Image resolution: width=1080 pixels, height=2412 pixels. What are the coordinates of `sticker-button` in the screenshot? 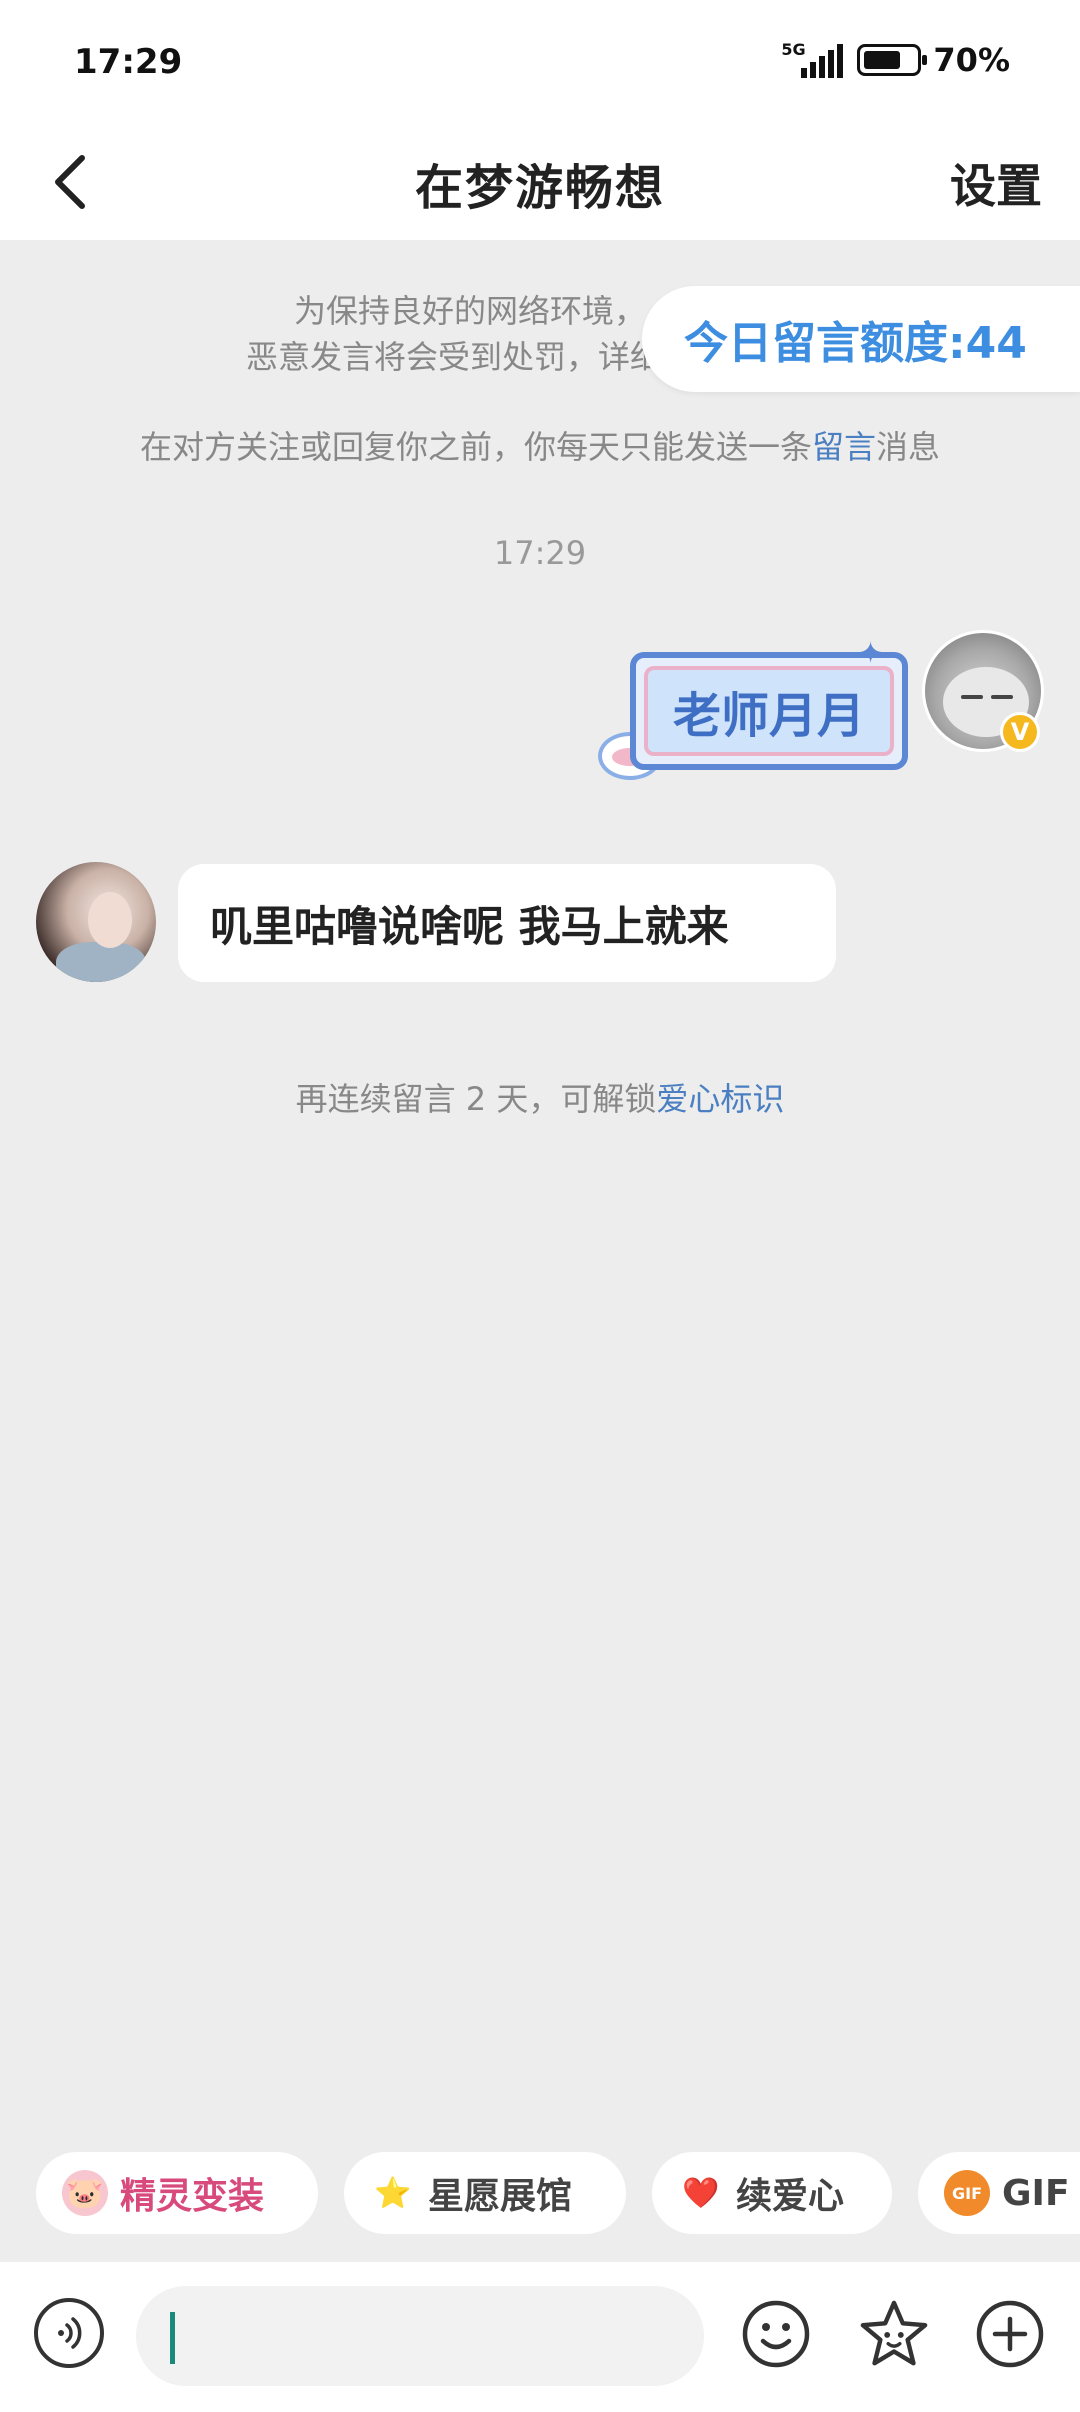 It's located at (894, 2334).